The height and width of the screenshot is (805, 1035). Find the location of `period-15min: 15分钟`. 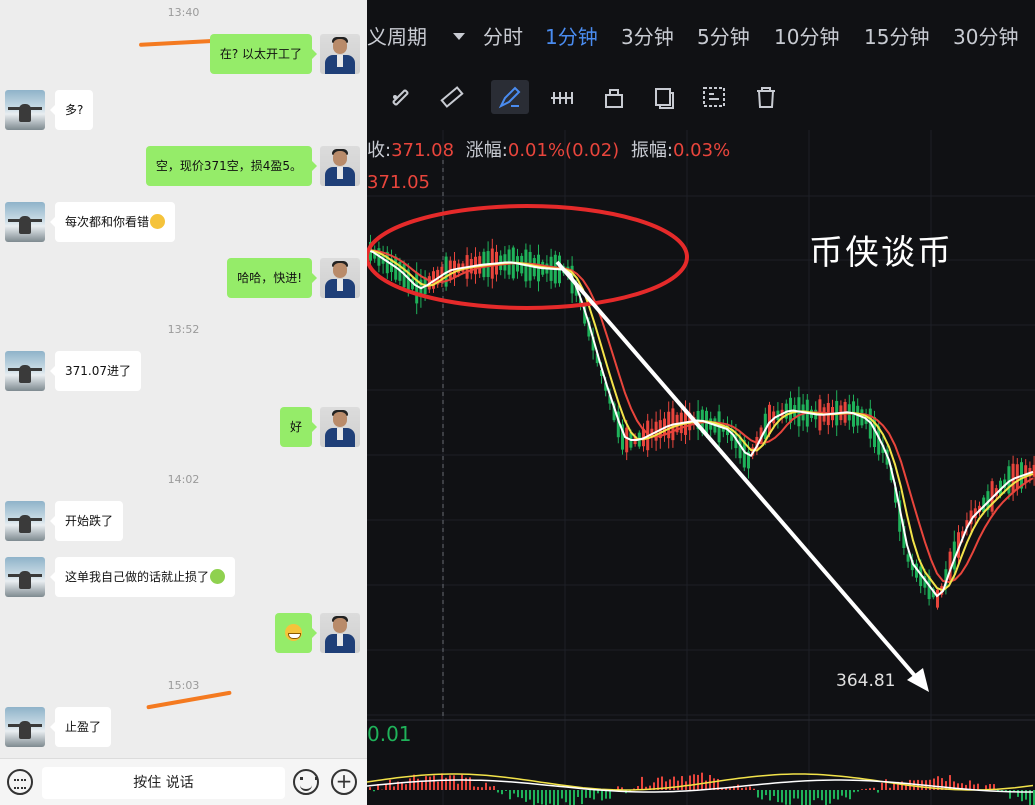

period-15min: 15分钟 is located at coordinates (896, 35).